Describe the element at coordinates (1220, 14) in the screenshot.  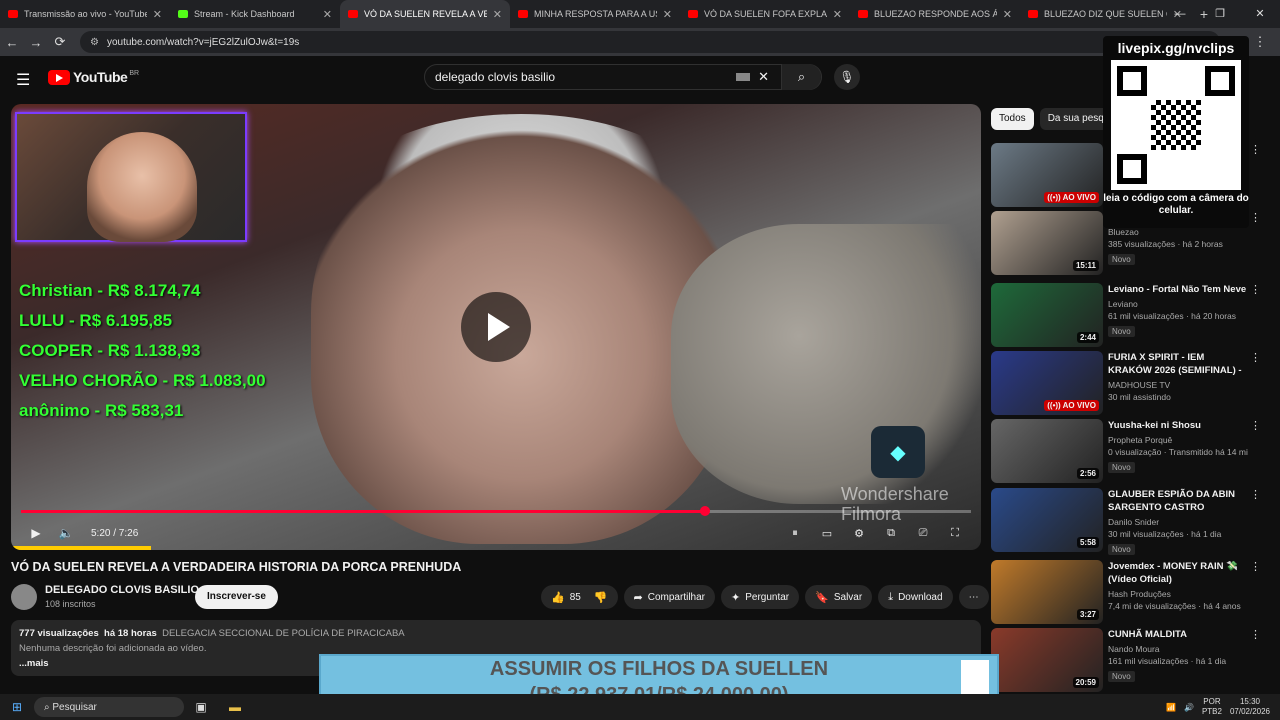
I see `restore-icon: ❐` at that location.